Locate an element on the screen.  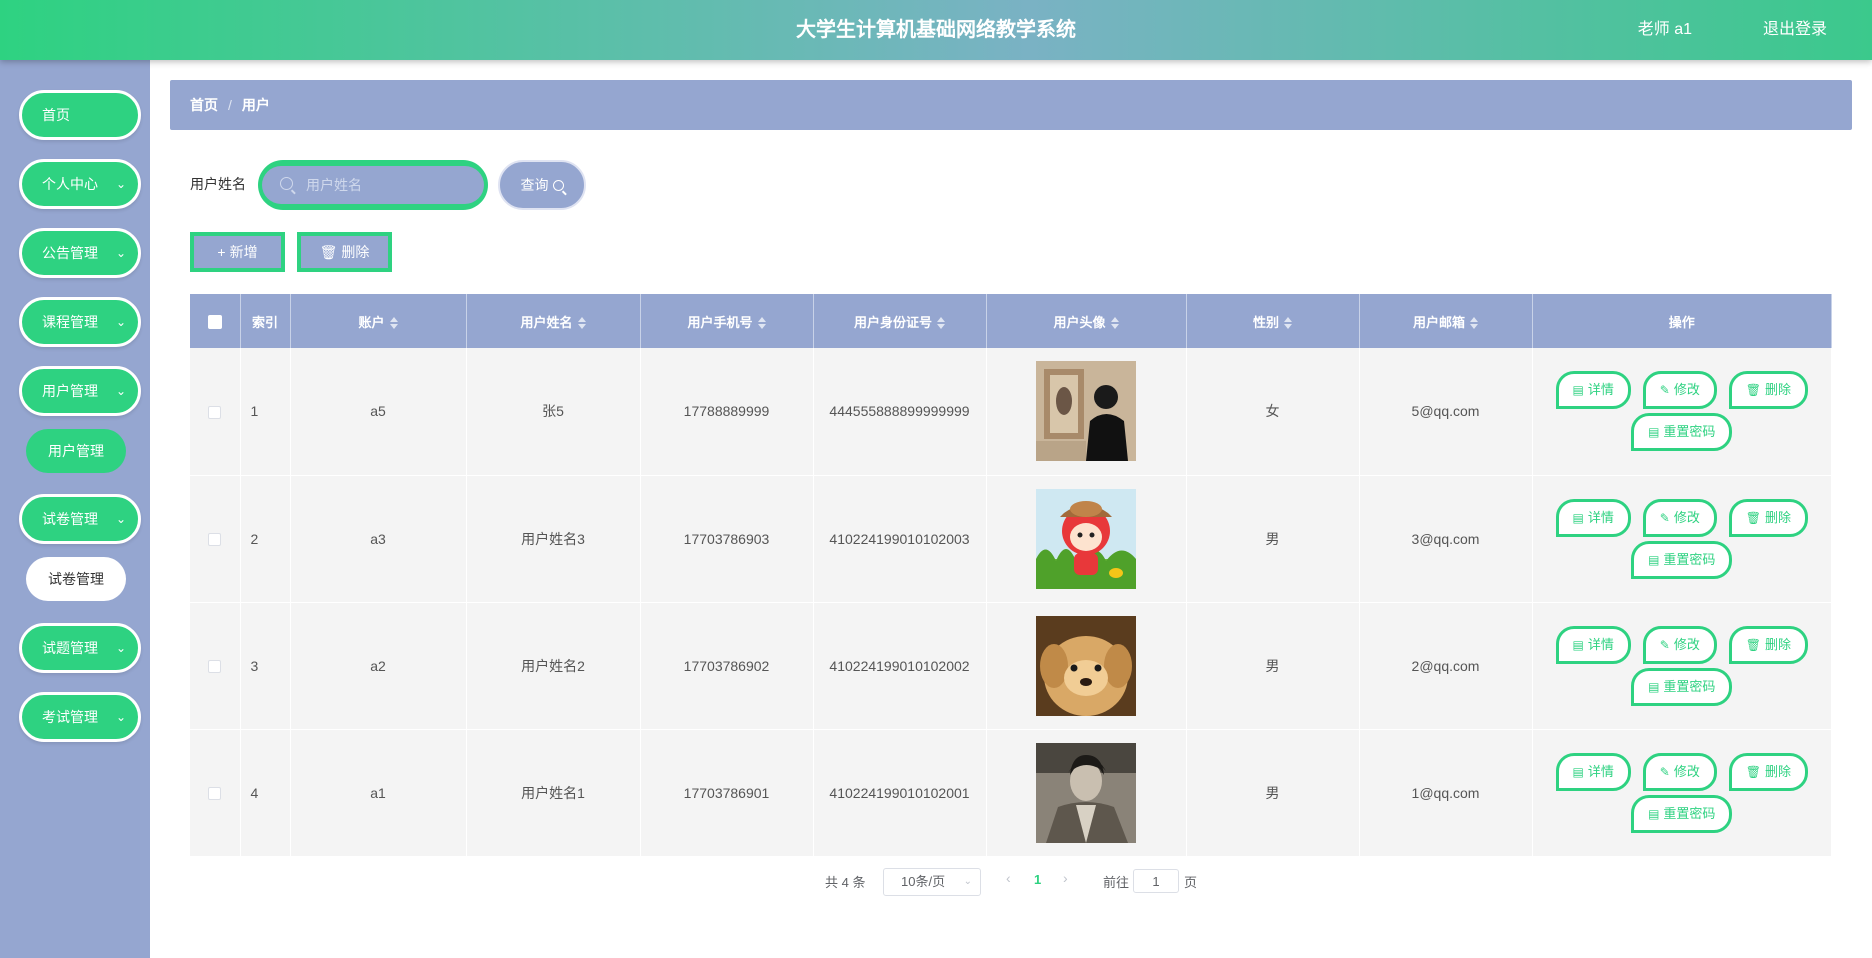
cell-id-card: 410224199010102002 is located at coordinates (900, 666).